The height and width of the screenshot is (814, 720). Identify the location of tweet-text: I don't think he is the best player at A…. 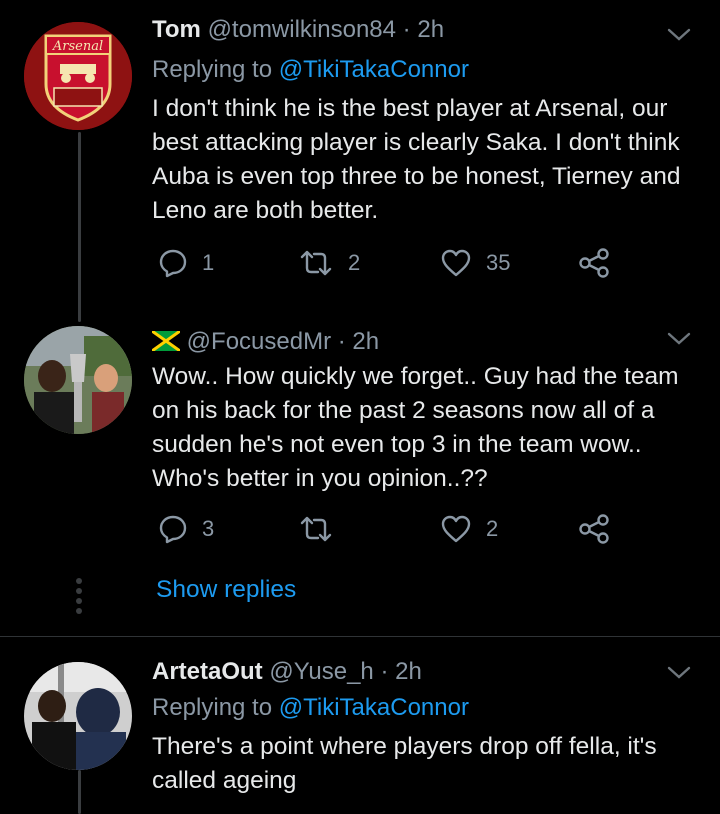
(422, 160).